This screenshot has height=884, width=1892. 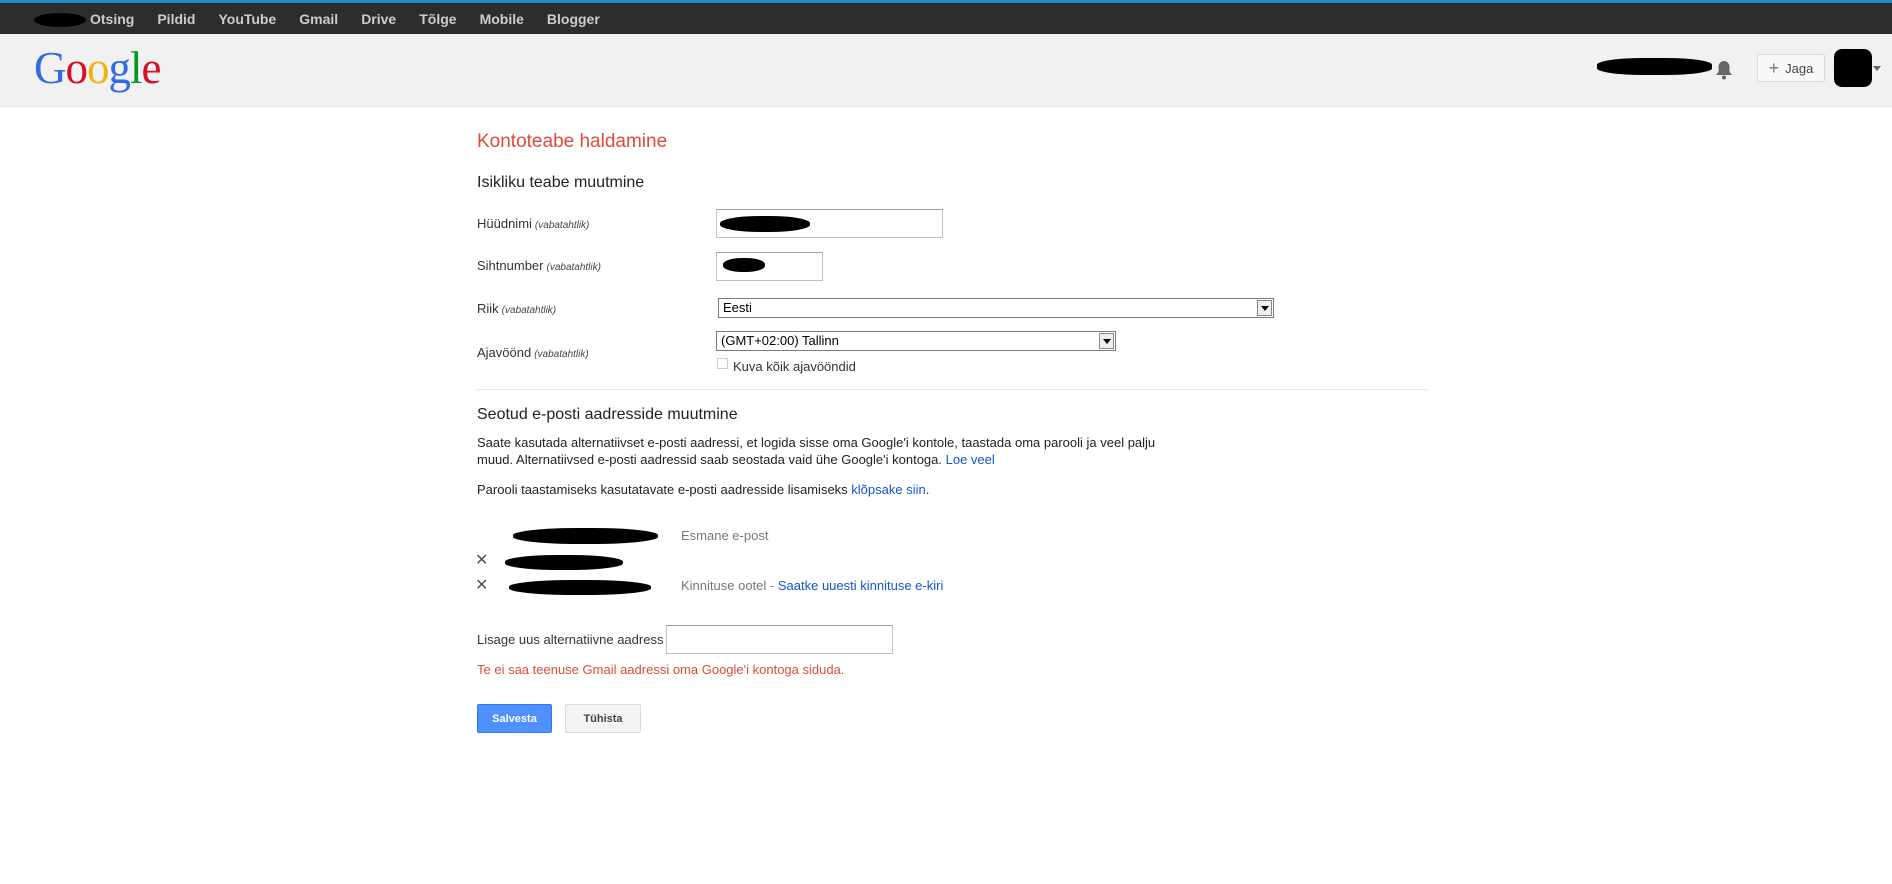 What do you see at coordinates (504, 223) in the screenshot?
I see `nickname-label-text: Hüüdnimi` at bounding box center [504, 223].